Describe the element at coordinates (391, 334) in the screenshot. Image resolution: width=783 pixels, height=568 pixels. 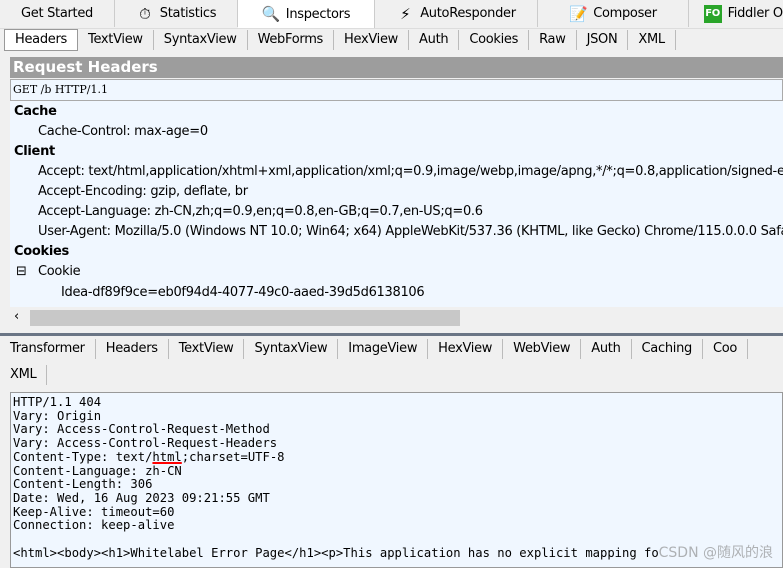
I see `splitter` at that location.